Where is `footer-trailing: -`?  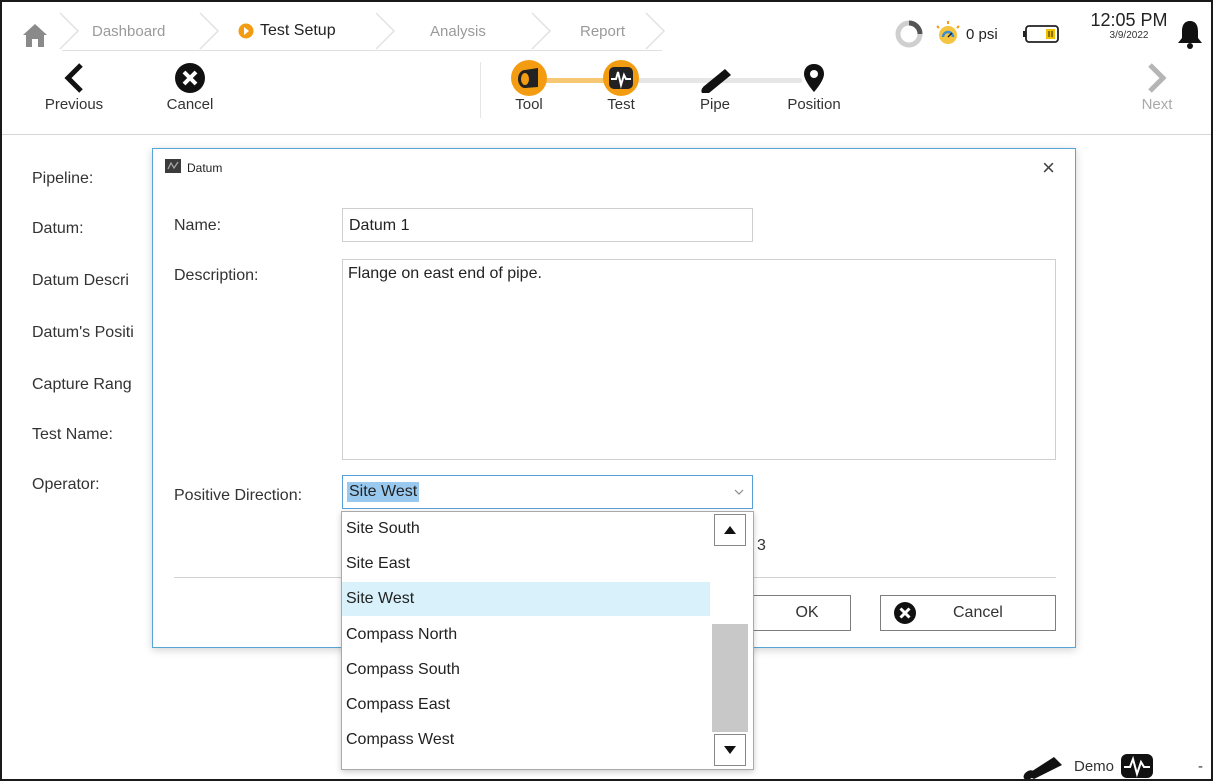
footer-trailing: - is located at coordinates (1200, 766).